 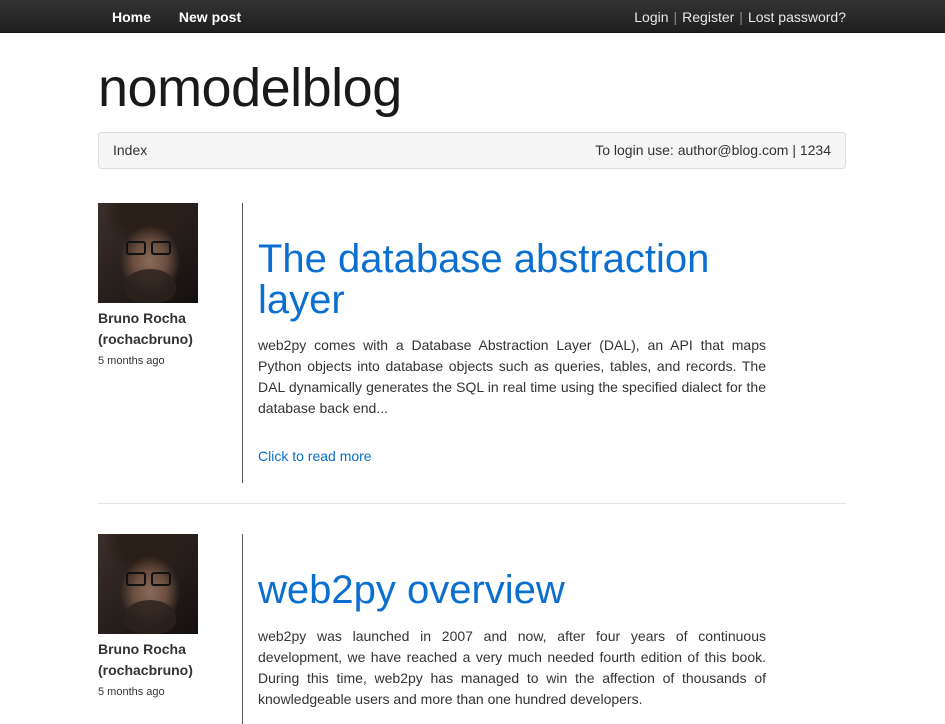 What do you see at coordinates (651, 17) in the screenshot?
I see `login-link: Login` at bounding box center [651, 17].